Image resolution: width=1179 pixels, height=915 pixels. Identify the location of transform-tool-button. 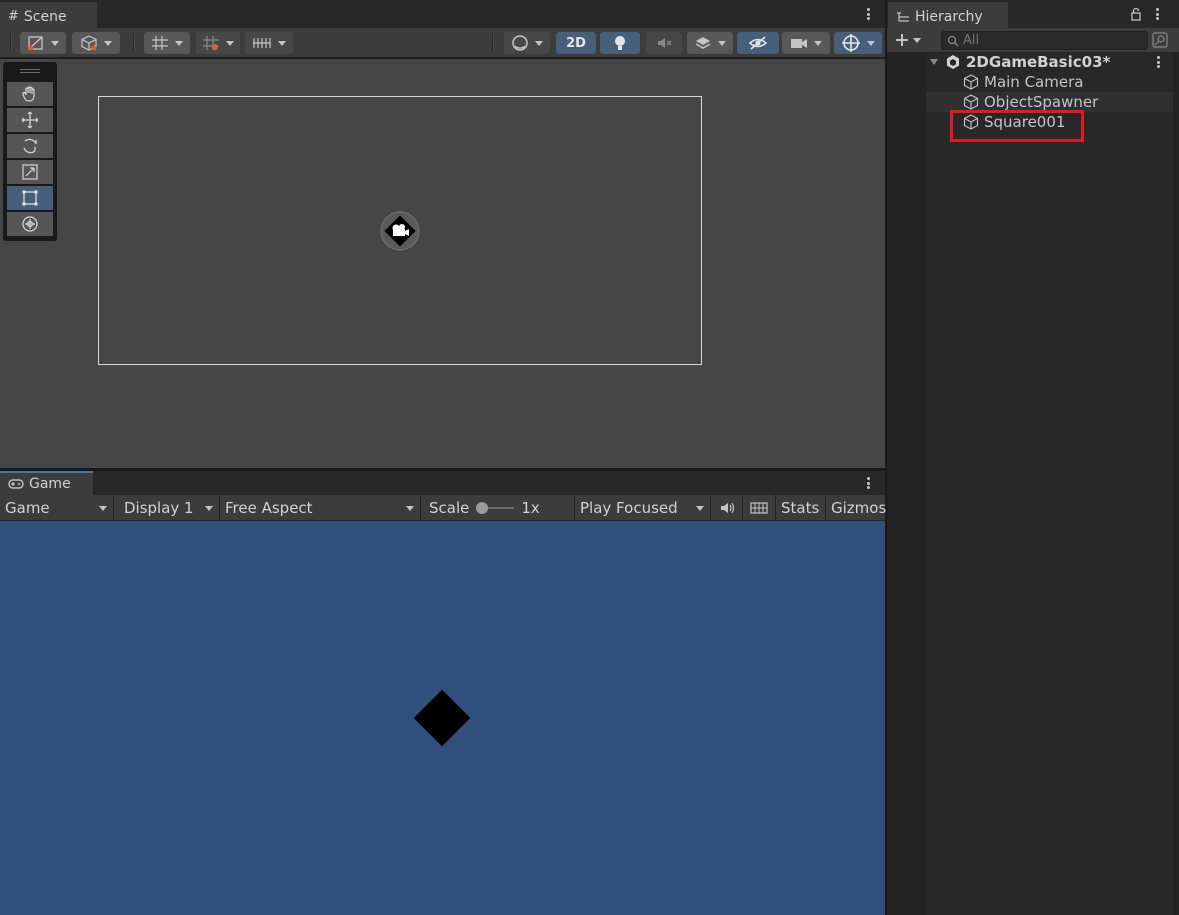
(30, 224).